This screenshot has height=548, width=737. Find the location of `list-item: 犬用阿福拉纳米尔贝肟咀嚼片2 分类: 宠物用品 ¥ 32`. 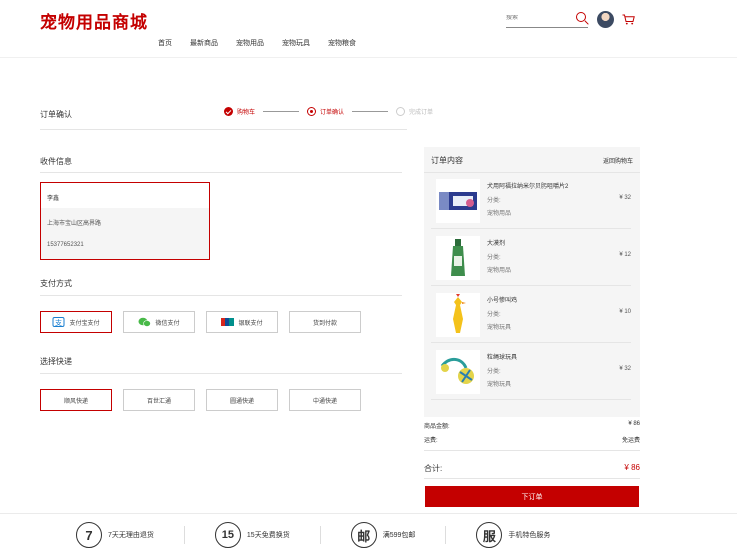

list-item: 犬用阿福拉纳米尔贝肟咀嚼片2 分类: 宠物用品 ¥ 32 is located at coordinates (531, 201).